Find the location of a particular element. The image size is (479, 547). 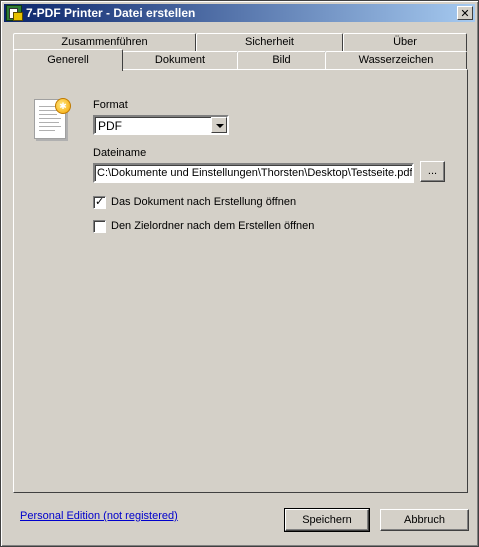

open-folder-checkbox is located at coordinates (99, 226).